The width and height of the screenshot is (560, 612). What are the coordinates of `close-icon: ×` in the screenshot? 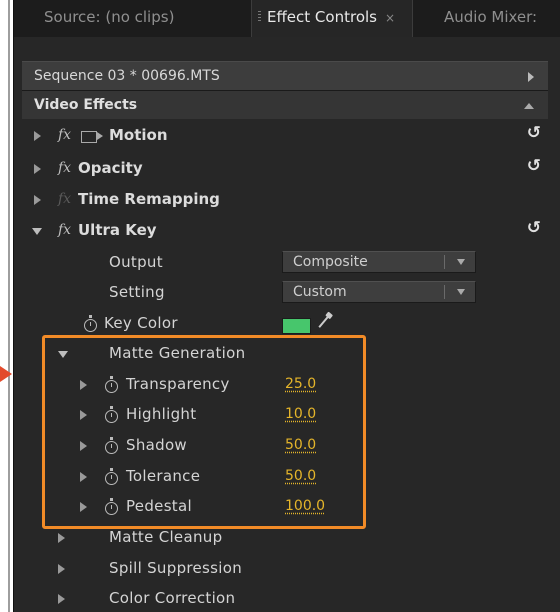 It's located at (390, 18).